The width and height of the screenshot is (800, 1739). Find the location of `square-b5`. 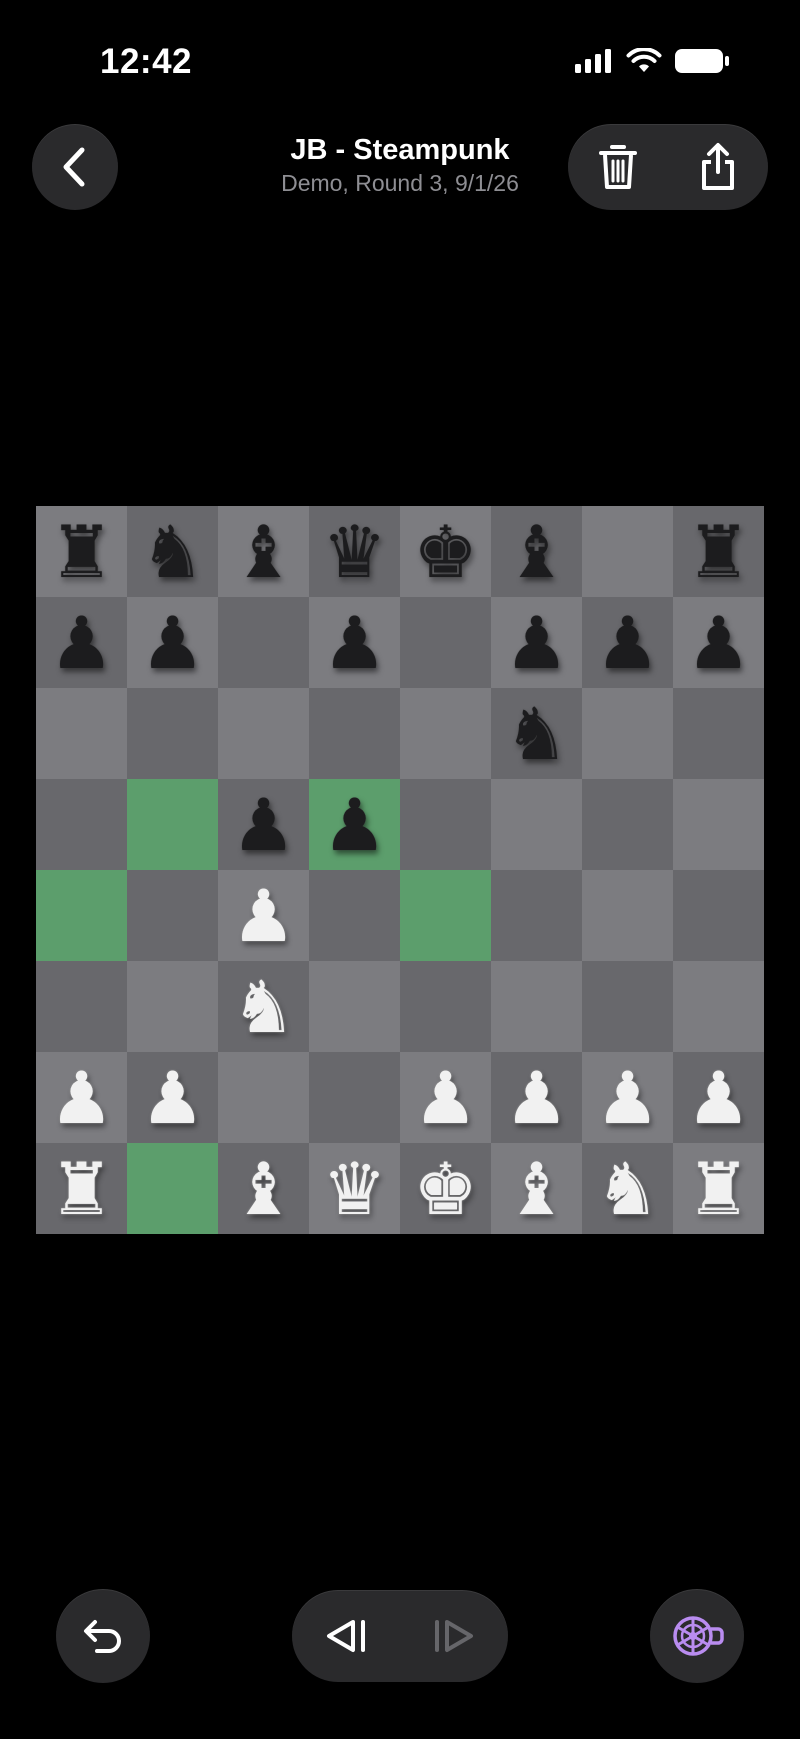

square-b5 is located at coordinates (172, 824).